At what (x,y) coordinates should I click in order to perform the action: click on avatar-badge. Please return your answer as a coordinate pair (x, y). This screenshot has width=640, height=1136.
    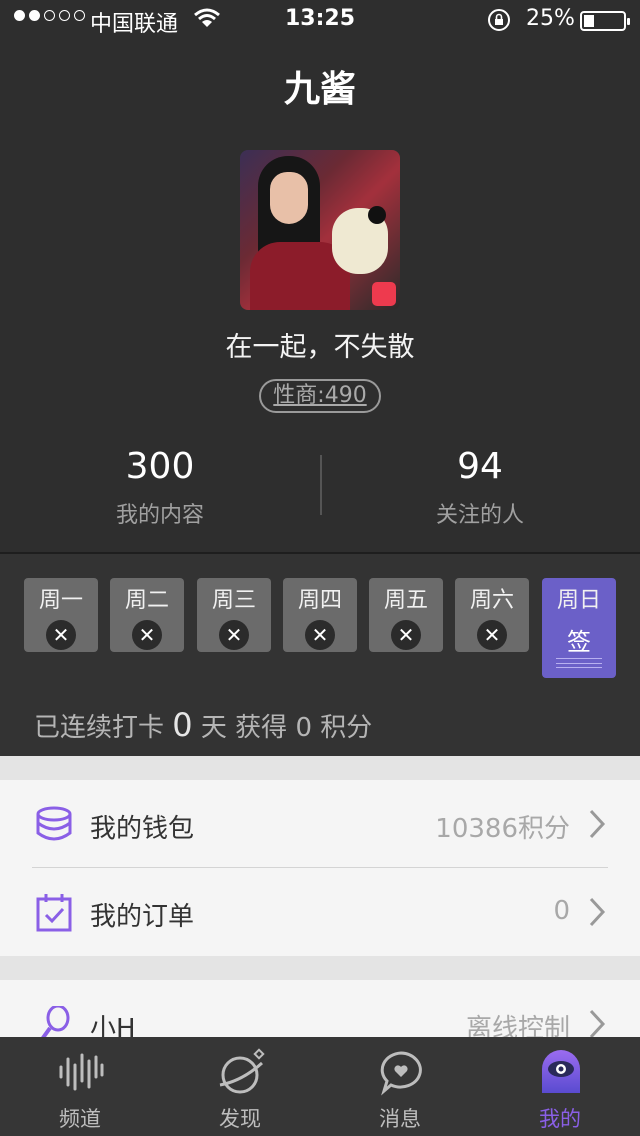
    Looking at the image, I should click on (384, 294).